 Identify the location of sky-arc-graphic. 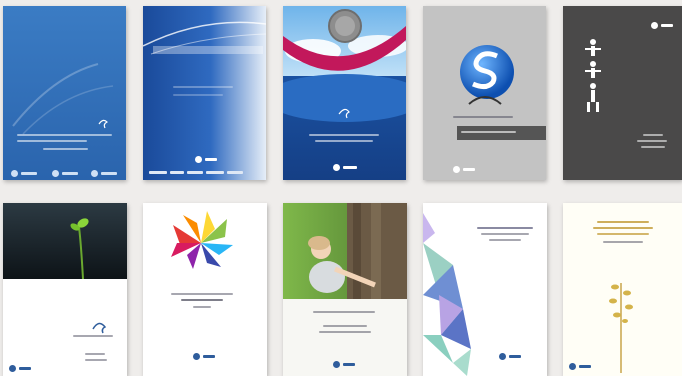
(344, 93).